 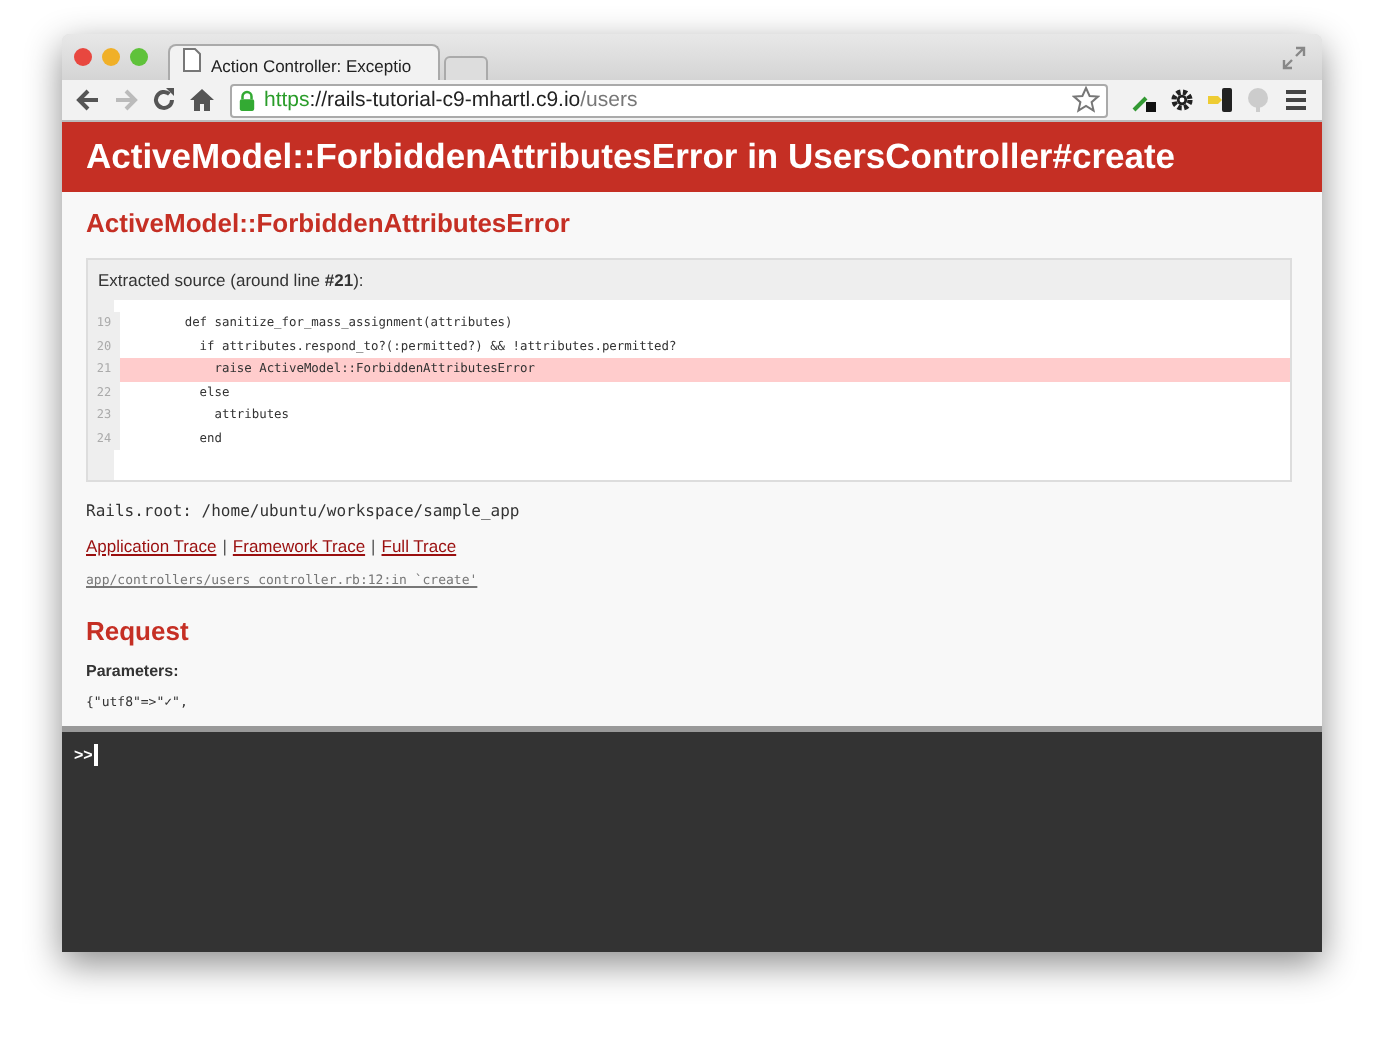 What do you see at coordinates (164, 100) in the screenshot?
I see `reload-icon` at bounding box center [164, 100].